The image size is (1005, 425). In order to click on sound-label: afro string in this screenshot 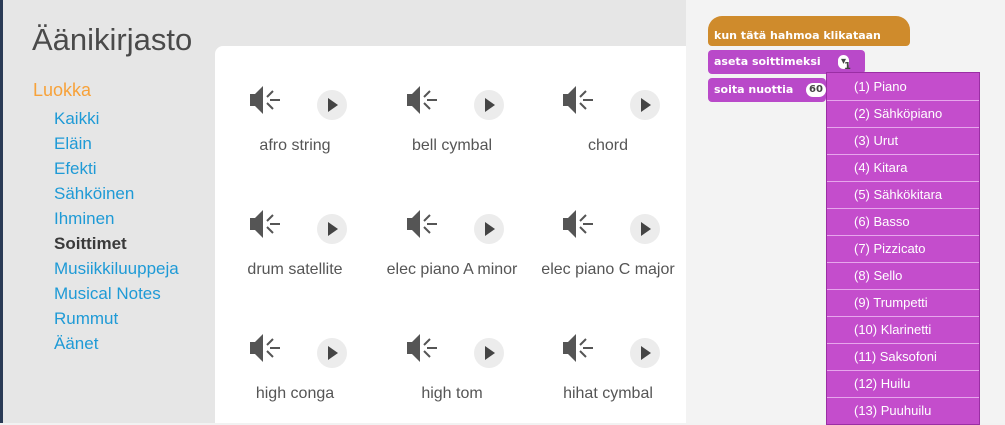, I will do `click(295, 145)`.